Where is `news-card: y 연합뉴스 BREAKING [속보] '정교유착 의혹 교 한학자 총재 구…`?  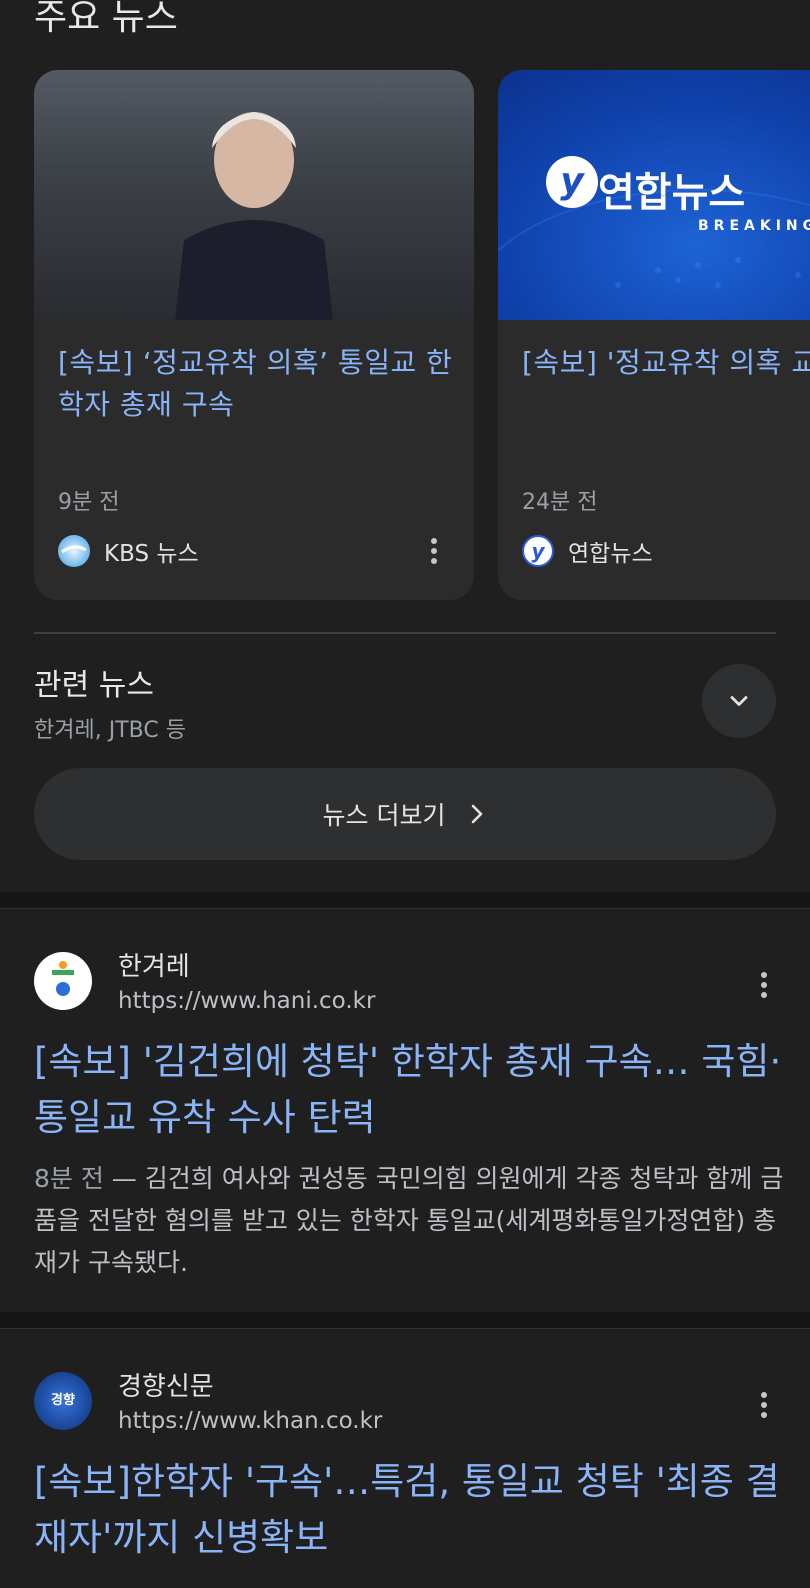 news-card: y 연합뉴스 BREAKING [속보] '정교유착 의혹 교 한학자 총재 구… is located at coordinates (654, 335).